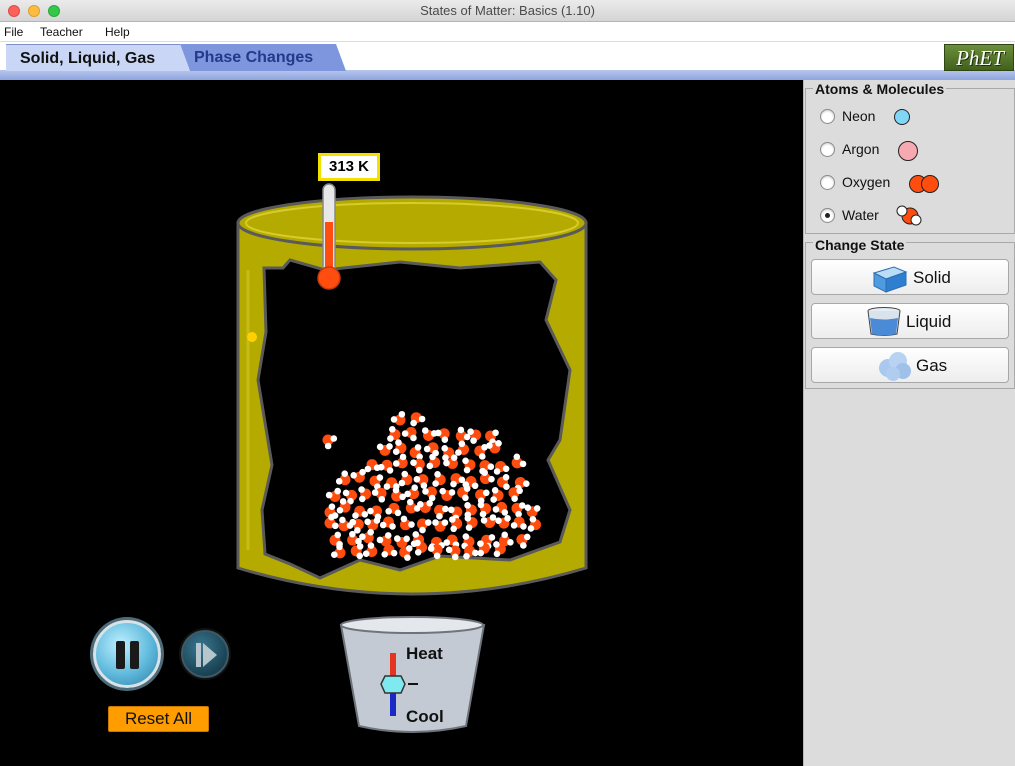 This screenshot has width=1015, height=766. I want to click on menu-bar: File Teacher Help, so click(507, 32).